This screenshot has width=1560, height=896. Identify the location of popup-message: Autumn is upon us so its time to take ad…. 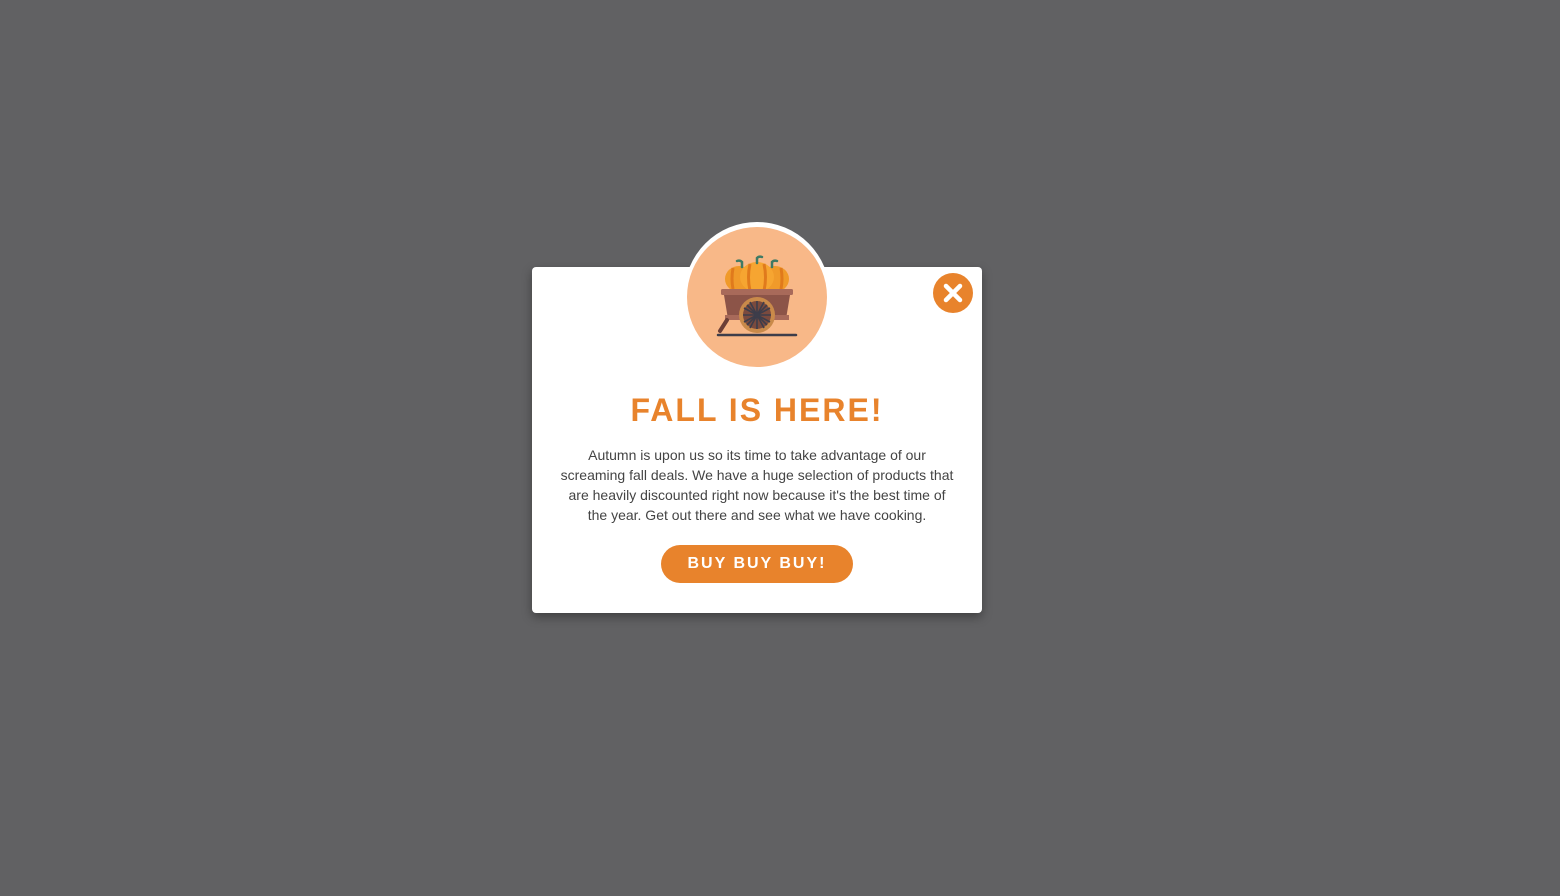
(757, 485).